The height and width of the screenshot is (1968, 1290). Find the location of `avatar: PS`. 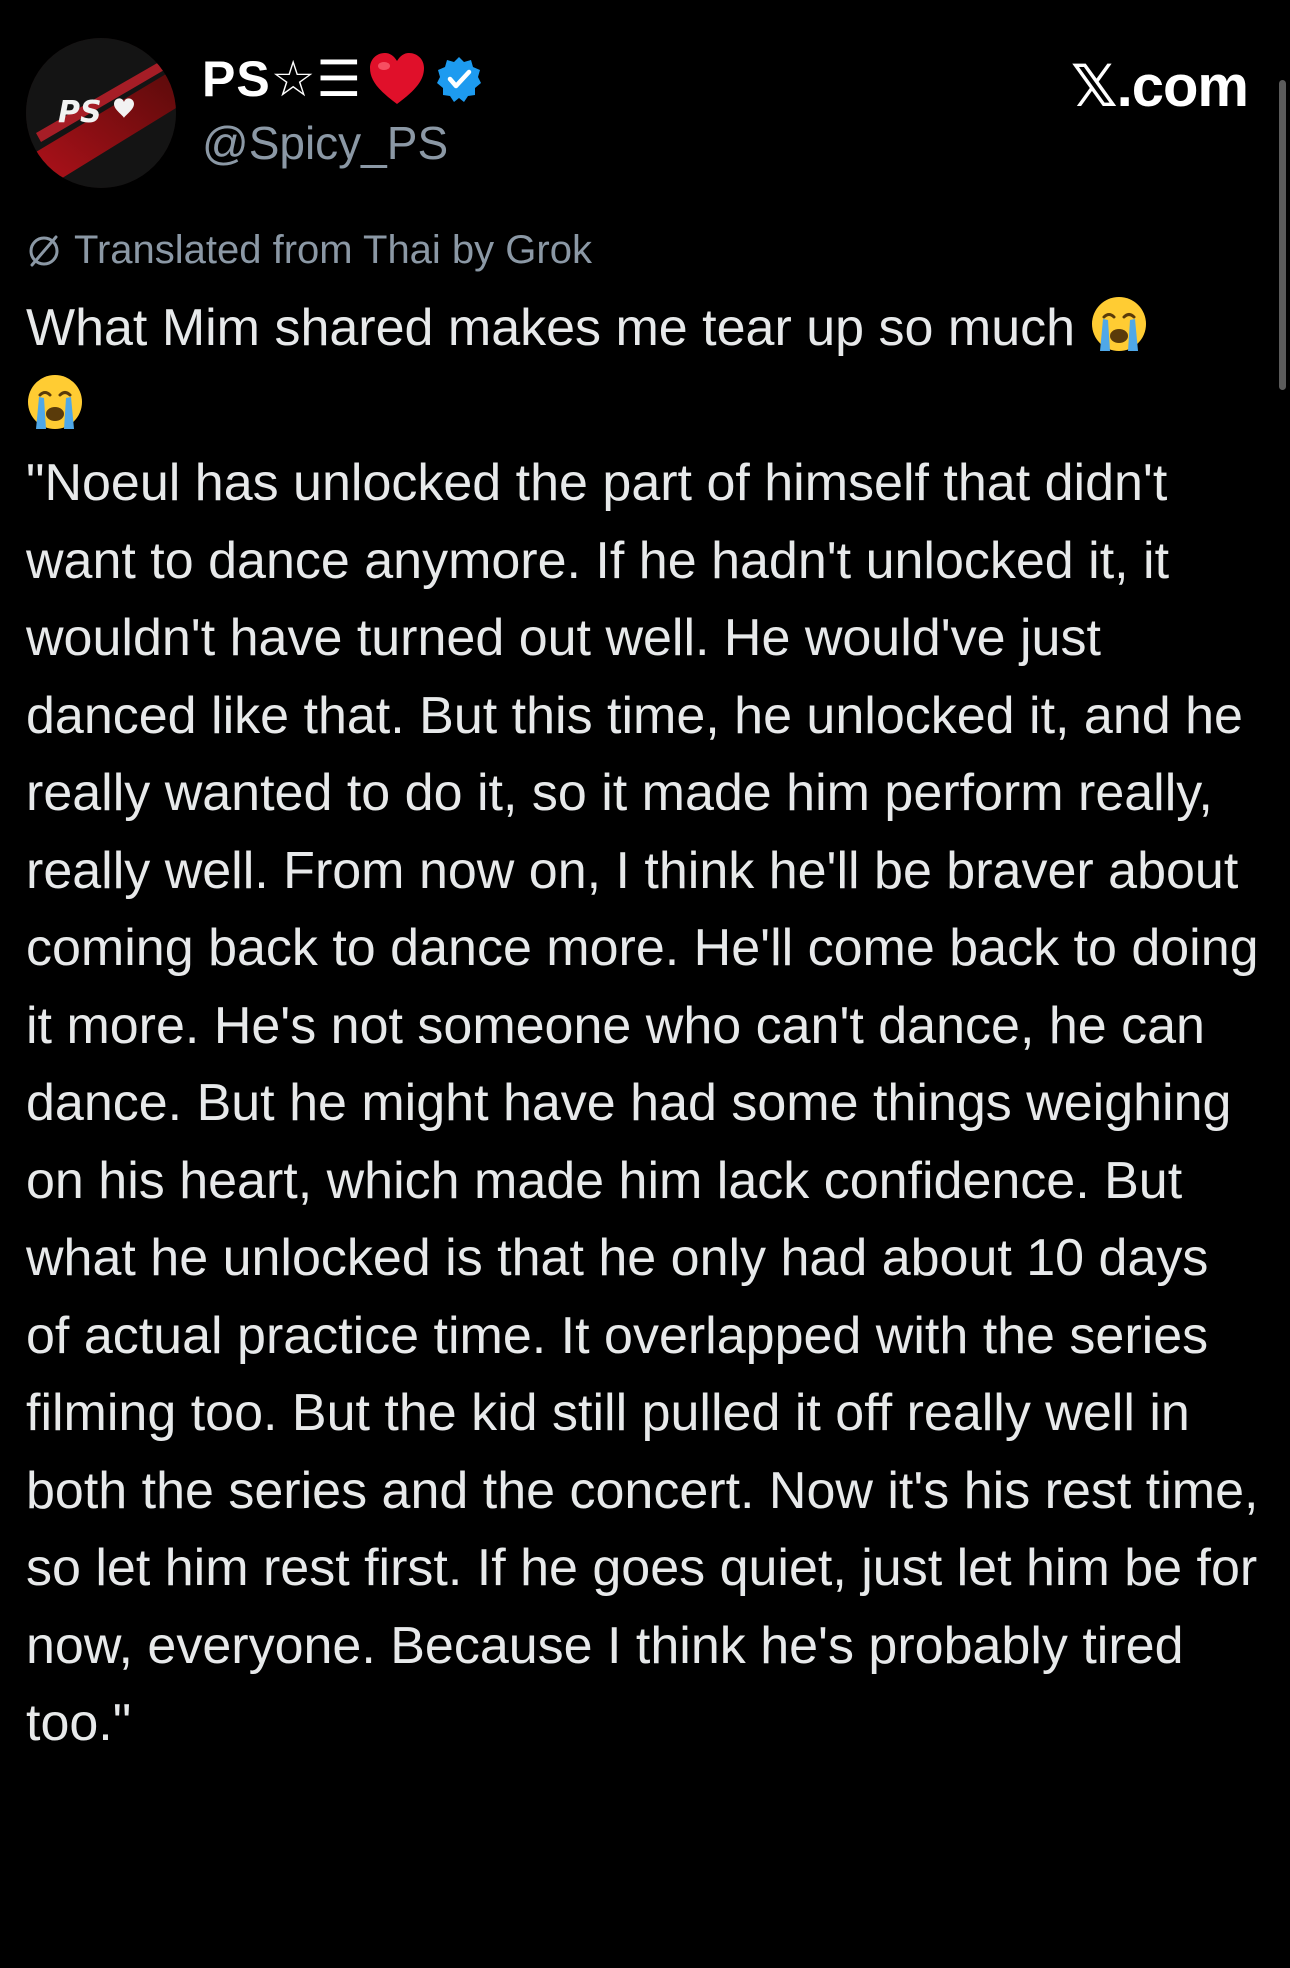

avatar: PS is located at coordinates (101, 113).